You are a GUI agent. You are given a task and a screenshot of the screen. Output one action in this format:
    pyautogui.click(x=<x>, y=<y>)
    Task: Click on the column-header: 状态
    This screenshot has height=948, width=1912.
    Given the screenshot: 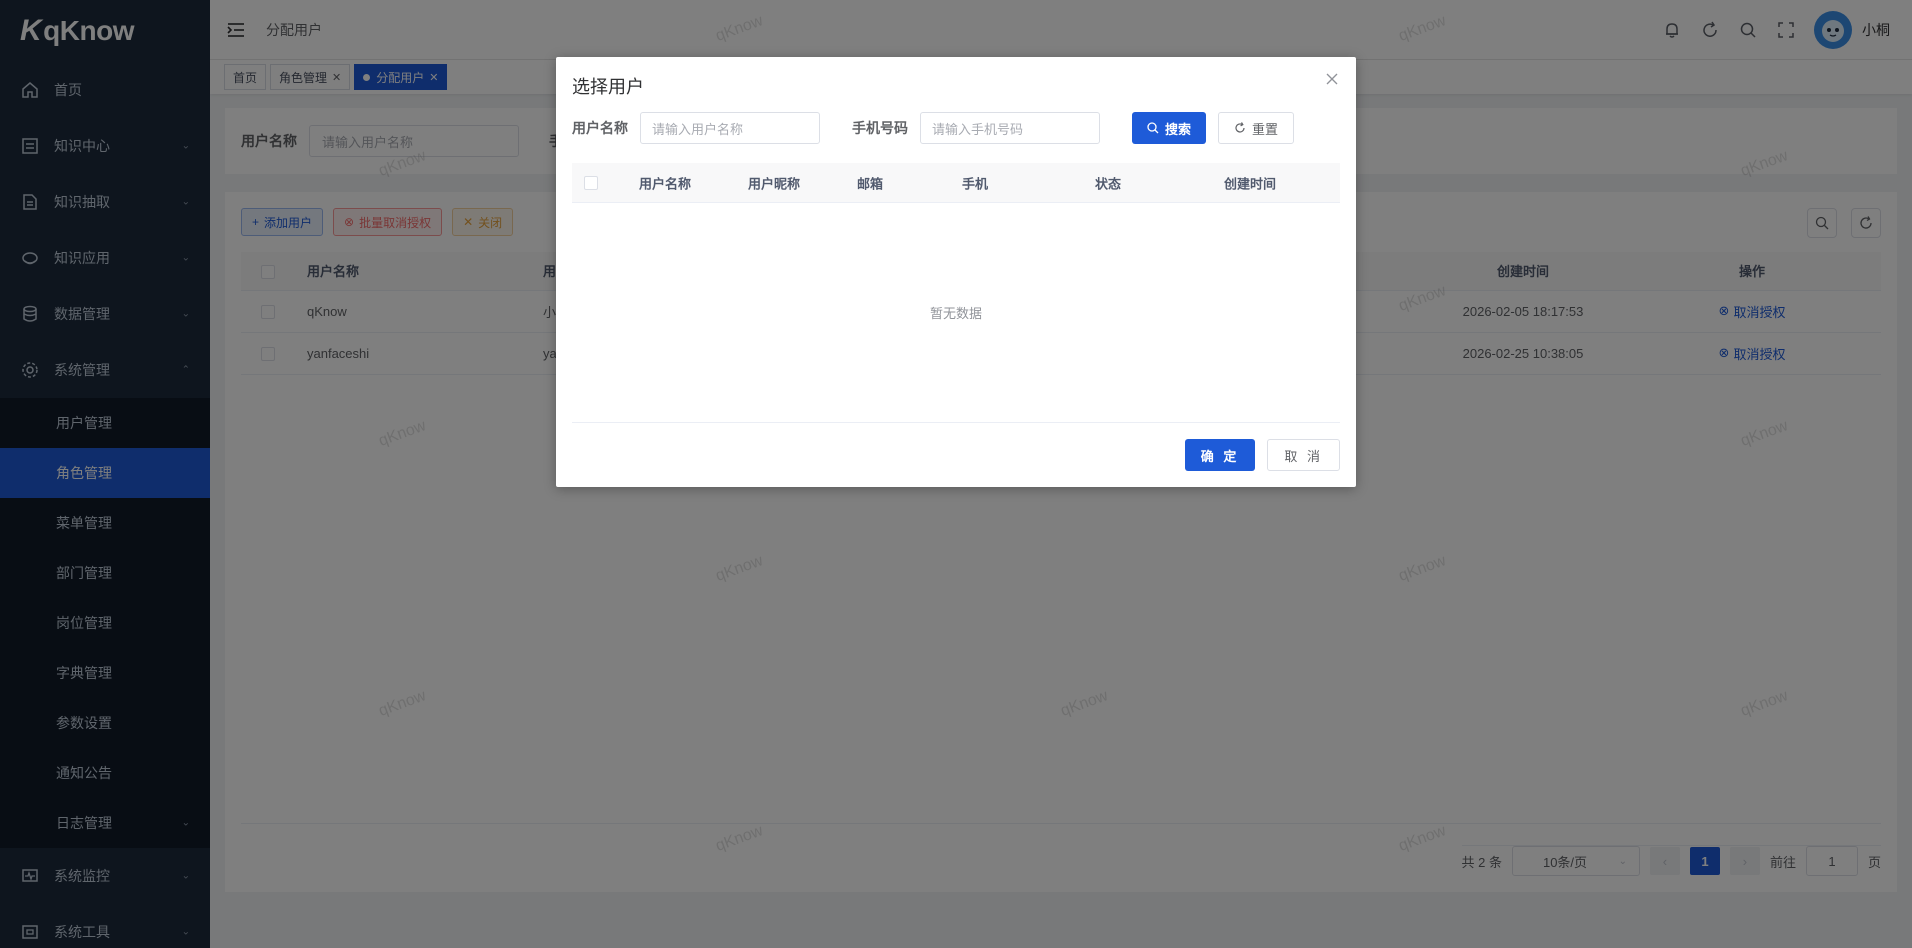 What is the action you would take?
    pyautogui.click(x=1108, y=183)
    